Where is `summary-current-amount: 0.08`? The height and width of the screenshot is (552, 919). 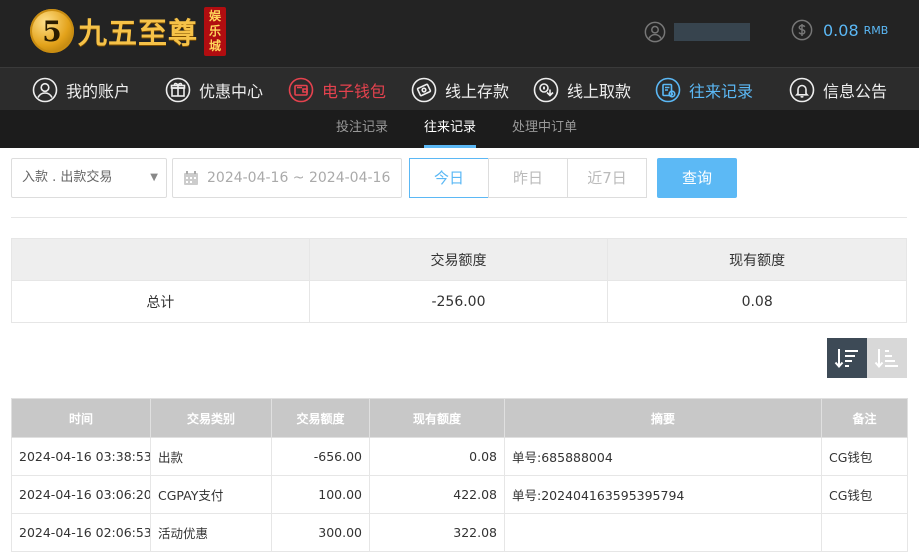 summary-current-amount: 0.08 is located at coordinates (757, 301).